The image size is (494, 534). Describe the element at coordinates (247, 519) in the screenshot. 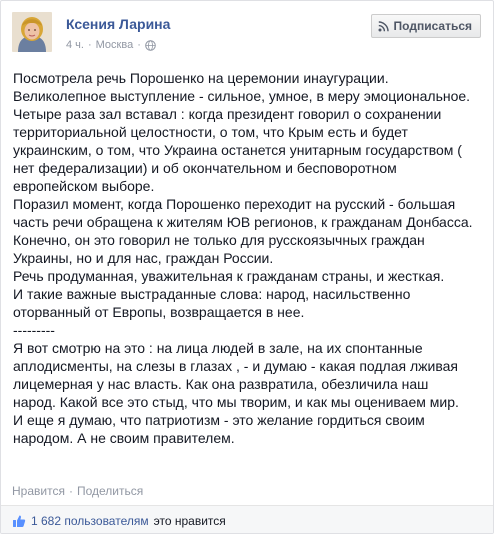

I see `likes-bar: 1 682 пользователям это нравится` at that location.